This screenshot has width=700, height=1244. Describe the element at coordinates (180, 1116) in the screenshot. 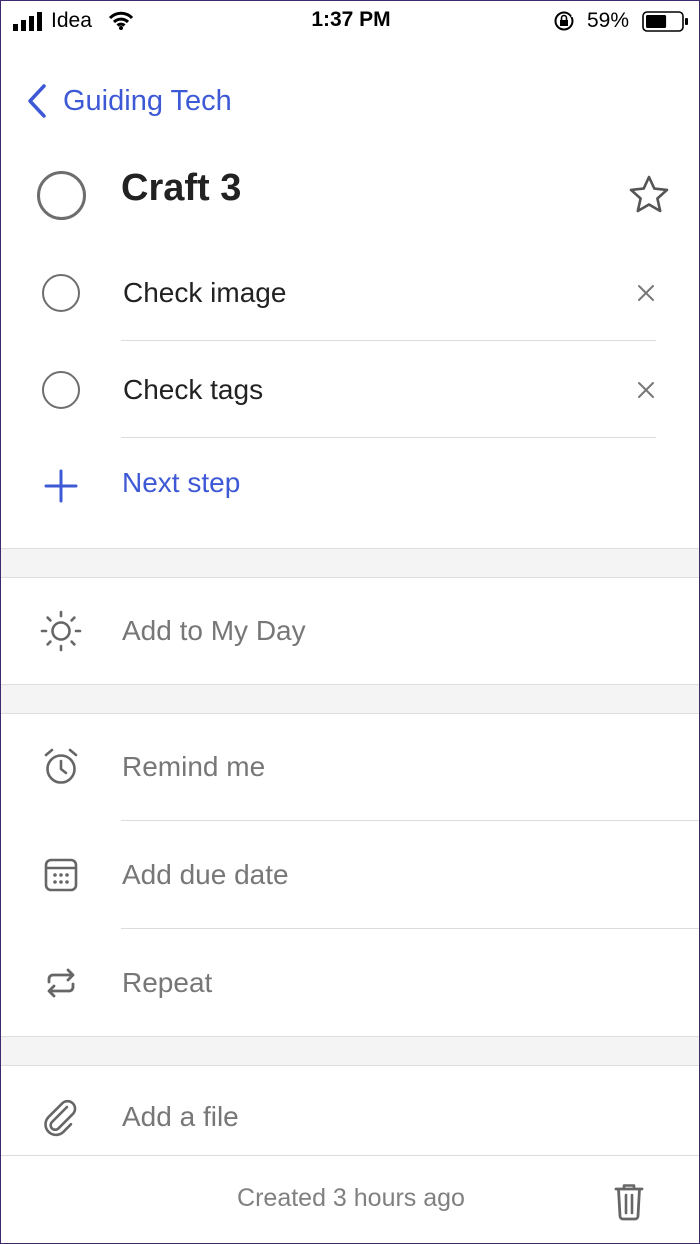

I see `add-file-label: Add a file` at that location.